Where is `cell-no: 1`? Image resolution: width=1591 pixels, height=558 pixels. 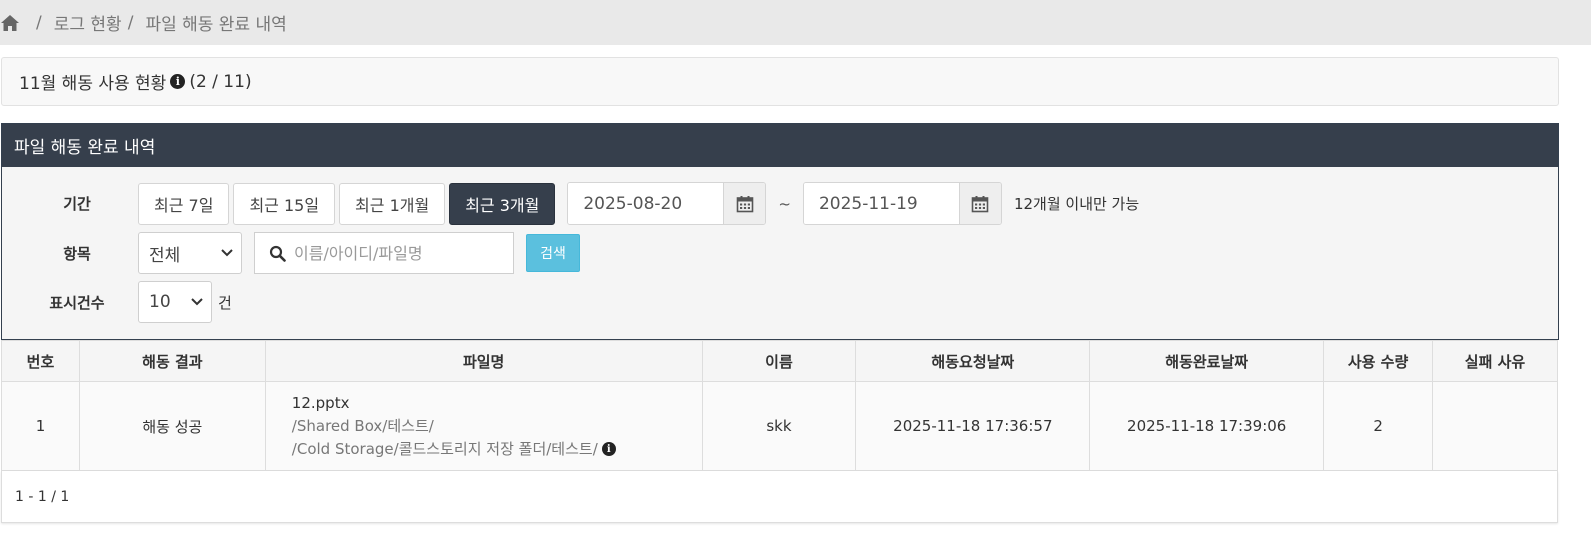 cell-no: 1 is located at coordinates (40, 426).